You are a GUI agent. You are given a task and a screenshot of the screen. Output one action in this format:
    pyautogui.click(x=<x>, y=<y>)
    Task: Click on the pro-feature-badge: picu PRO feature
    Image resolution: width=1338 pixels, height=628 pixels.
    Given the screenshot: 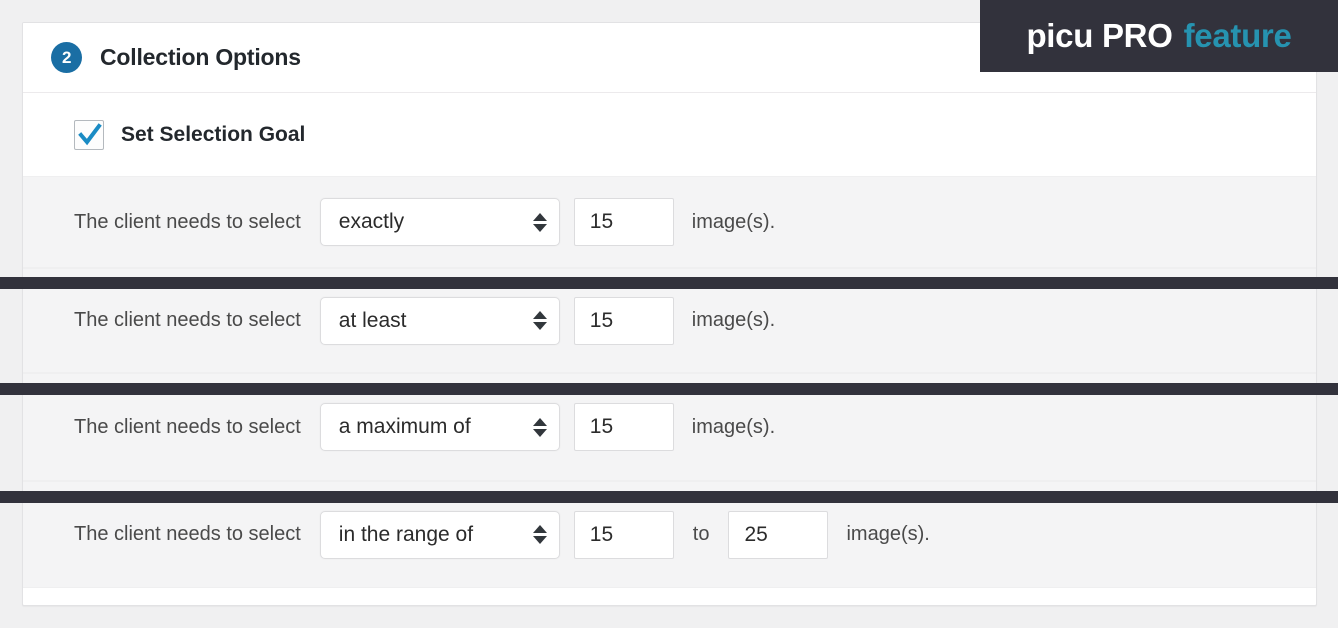 What is the action you would take?
    pyautogui.click(x=1159, y=36)
    